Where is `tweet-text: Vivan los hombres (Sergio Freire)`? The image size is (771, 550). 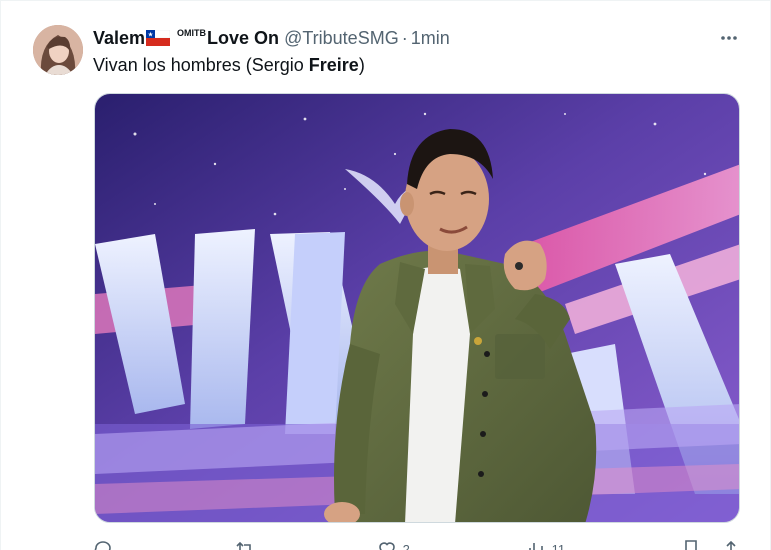 tweet-text: Vivan los hombres (Sergio Freire) is located at coordinates (229, 65).